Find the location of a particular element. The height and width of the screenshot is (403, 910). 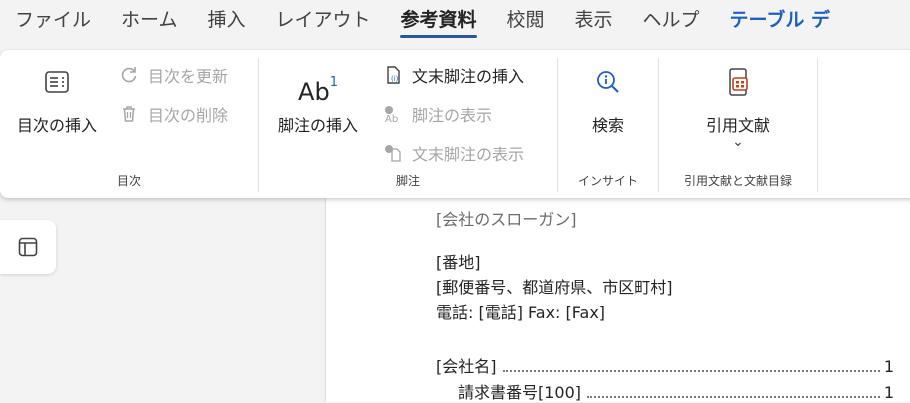

citations-label: 引用文献 is located at coordinates (737, 125).